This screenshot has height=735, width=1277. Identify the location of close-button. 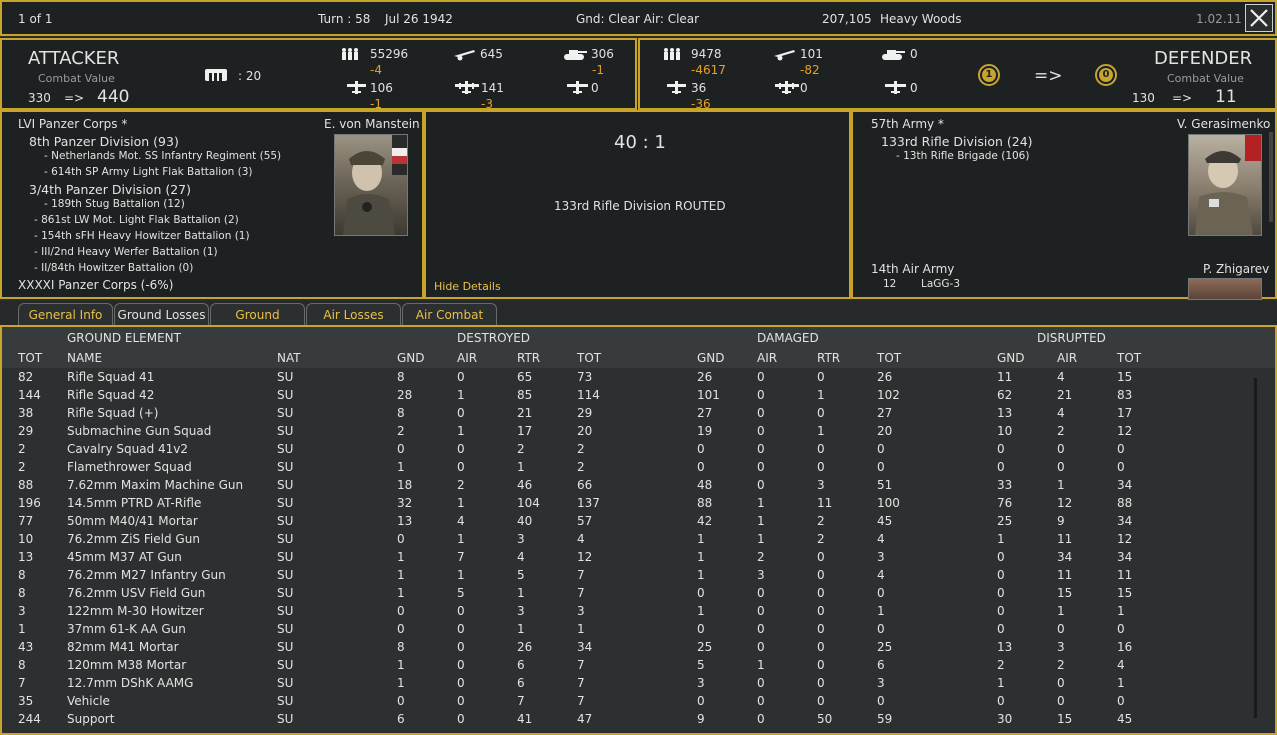
(1259, 18).